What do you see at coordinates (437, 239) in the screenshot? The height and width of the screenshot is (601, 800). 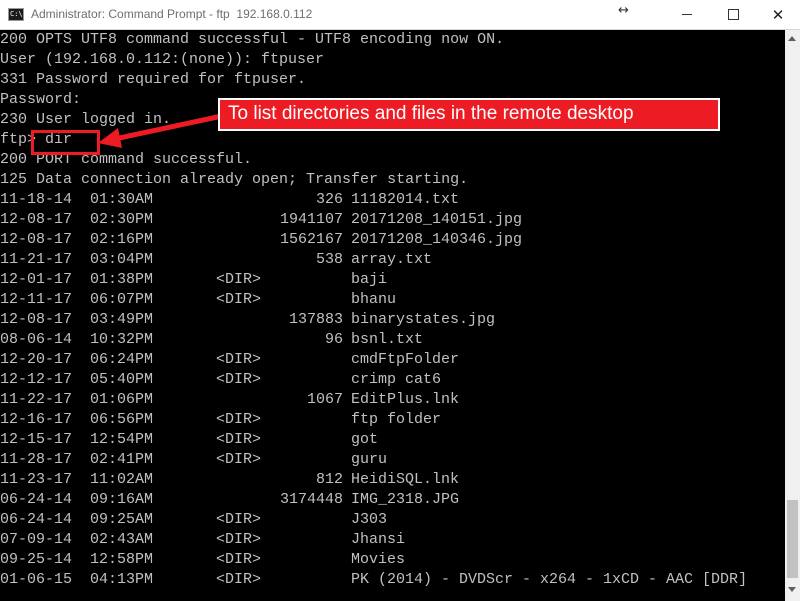 I see `listing-name: 20171208_140346.jpg` at bounding box center [437, 239].